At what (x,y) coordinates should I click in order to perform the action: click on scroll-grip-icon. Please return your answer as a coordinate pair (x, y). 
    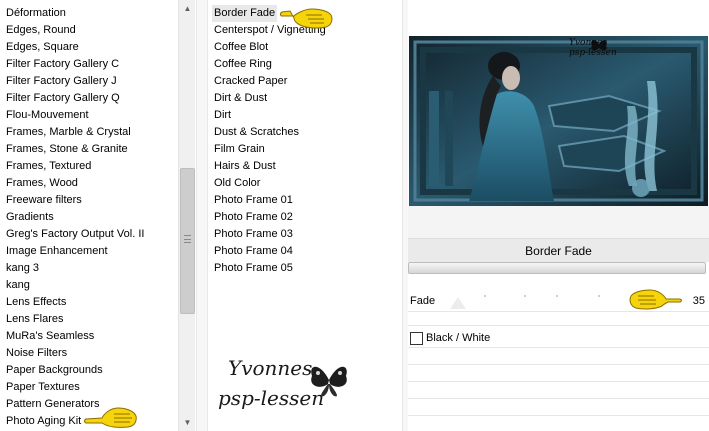
    Looking at the image, I should click on (187, 239).